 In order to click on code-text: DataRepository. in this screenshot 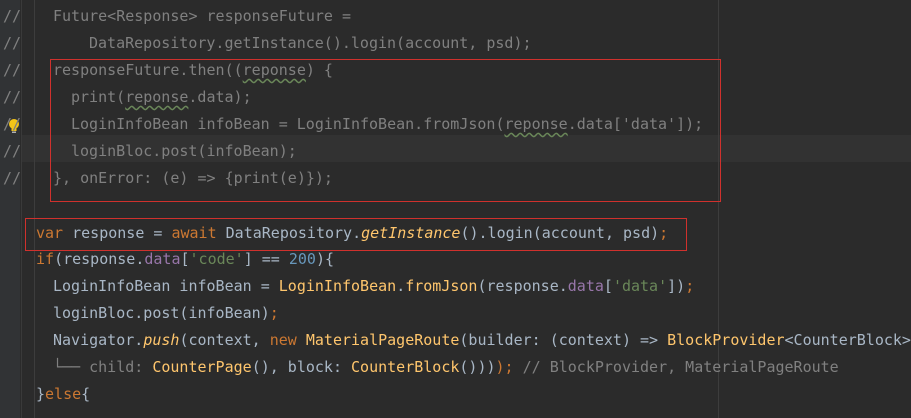, I will do `click(289, 233)`.